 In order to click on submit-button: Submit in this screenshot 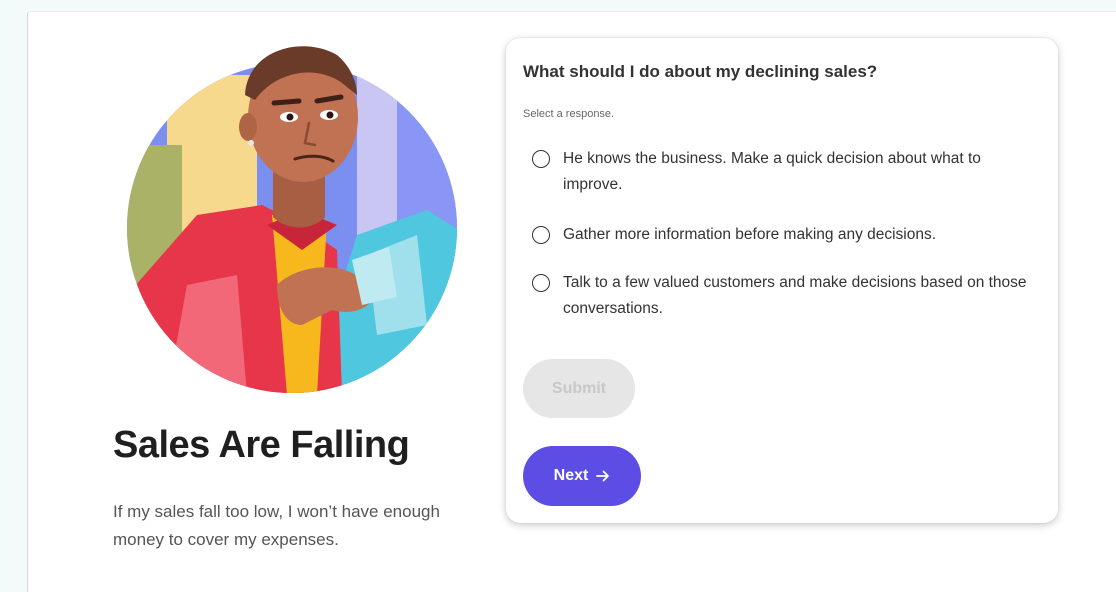, I will do `click(579, 388)`.